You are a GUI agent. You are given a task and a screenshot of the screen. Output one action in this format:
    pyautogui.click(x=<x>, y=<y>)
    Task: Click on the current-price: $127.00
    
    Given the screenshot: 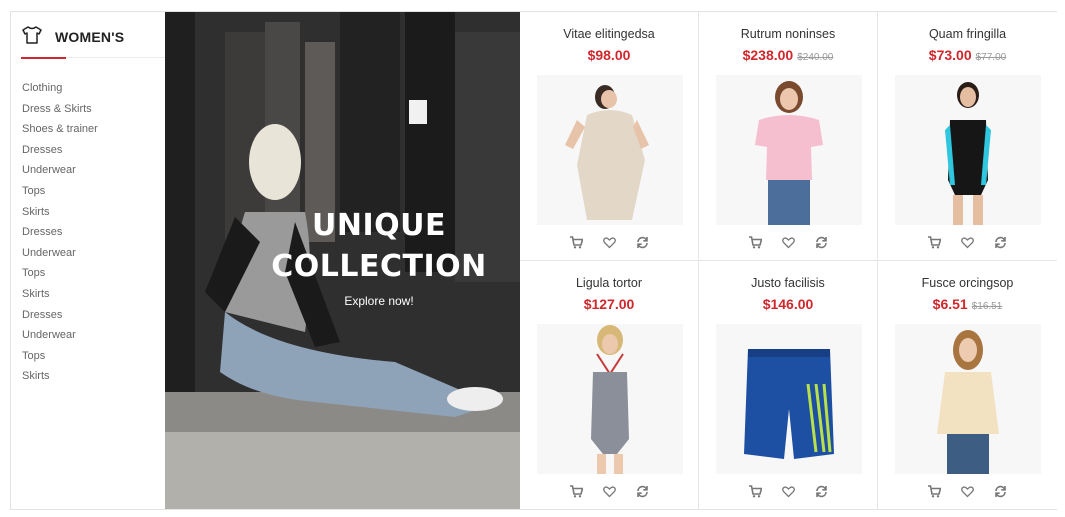 What is the action you would take?
    pyautogui.click(x=609, y=304)
    